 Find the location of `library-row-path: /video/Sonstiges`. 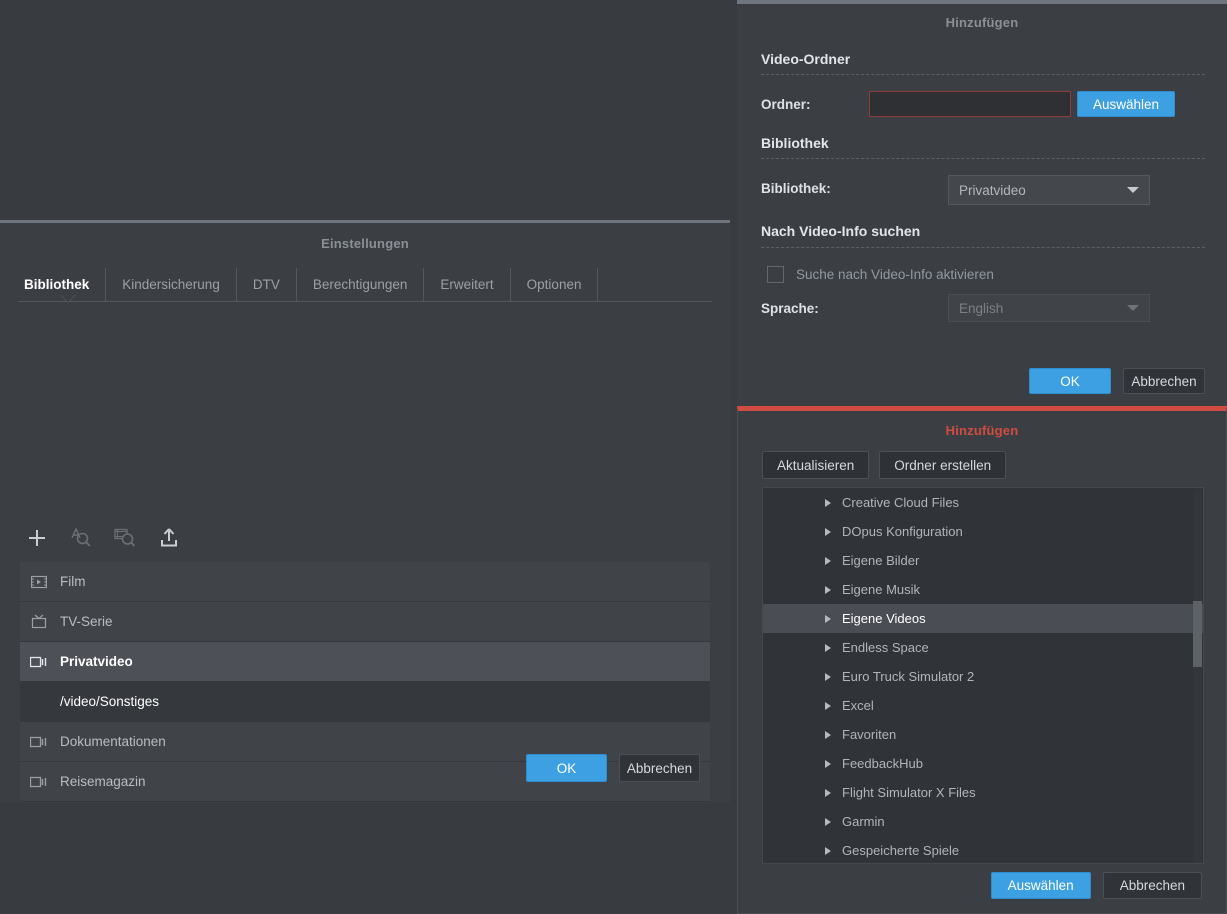

library-row-path: /video/Sonstiges is located at coordinates (365, 702).